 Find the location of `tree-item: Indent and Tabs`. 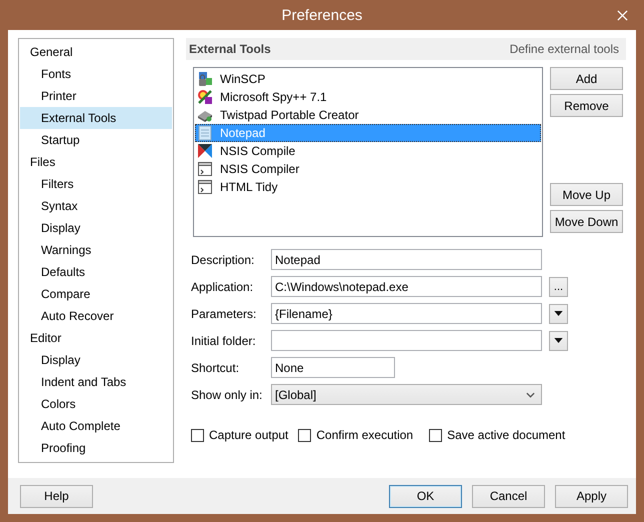

tree-item: Indent and Tabs is located at coordinates (96, 382).